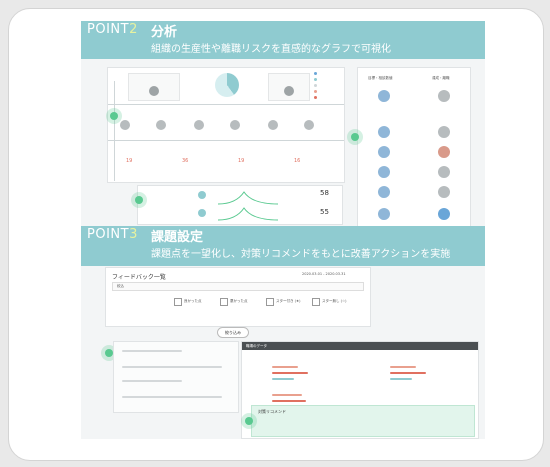  What do you see at coordinates (154, 87) in the screenshot?
I see `analysis-top-box` at bounding box center [154, 87].